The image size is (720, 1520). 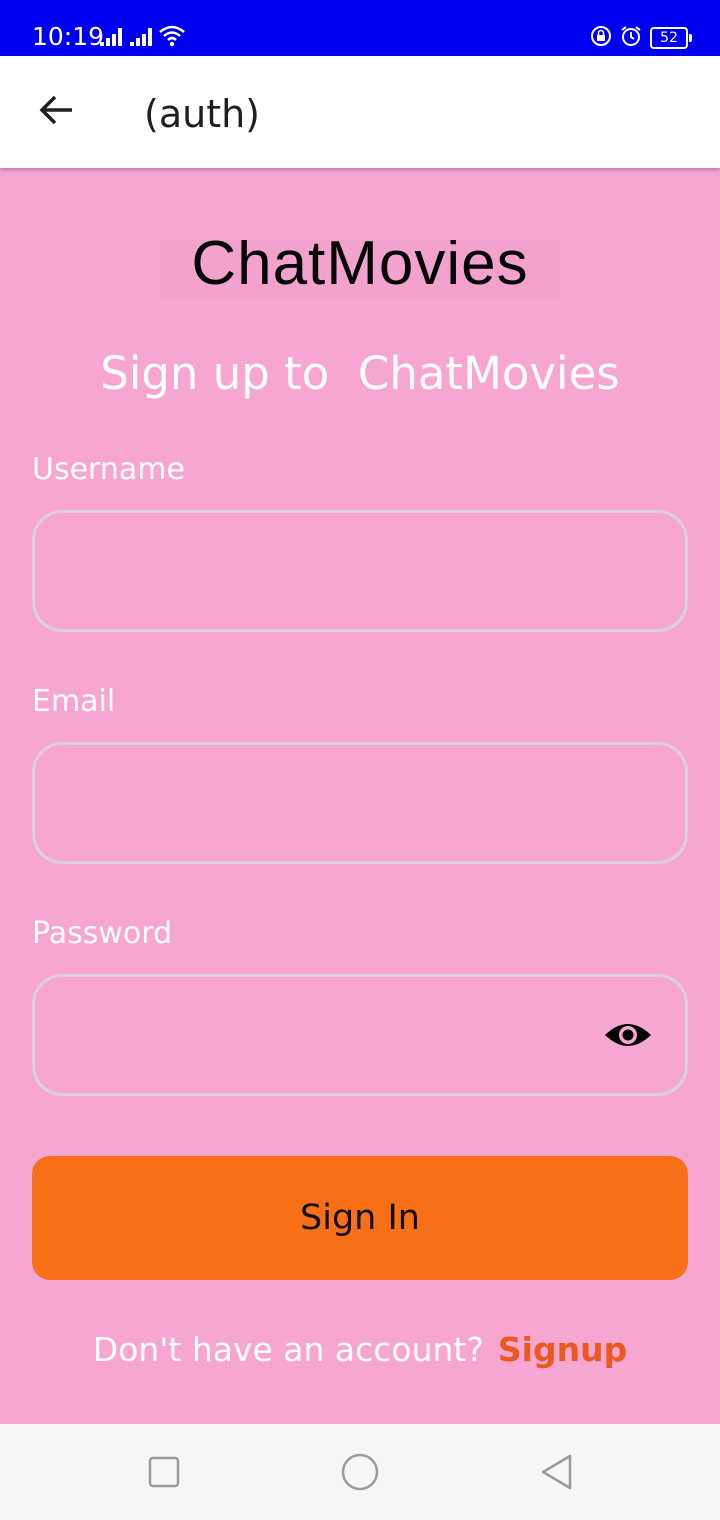 I want to click on status-icons: 52, so click(x=641, y=38).